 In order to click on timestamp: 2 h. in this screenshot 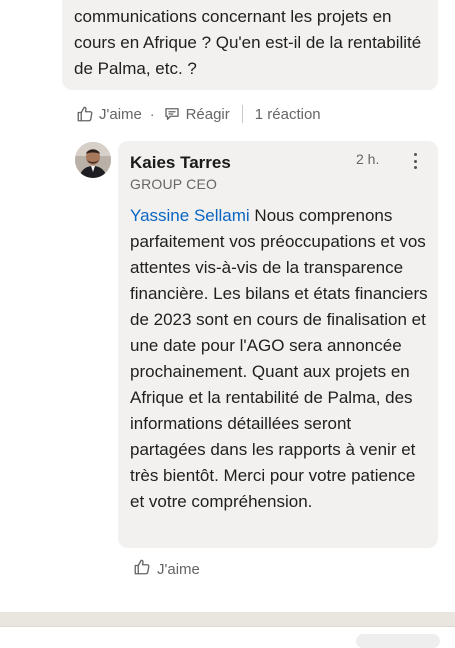, I will do `click(368, 159)`.